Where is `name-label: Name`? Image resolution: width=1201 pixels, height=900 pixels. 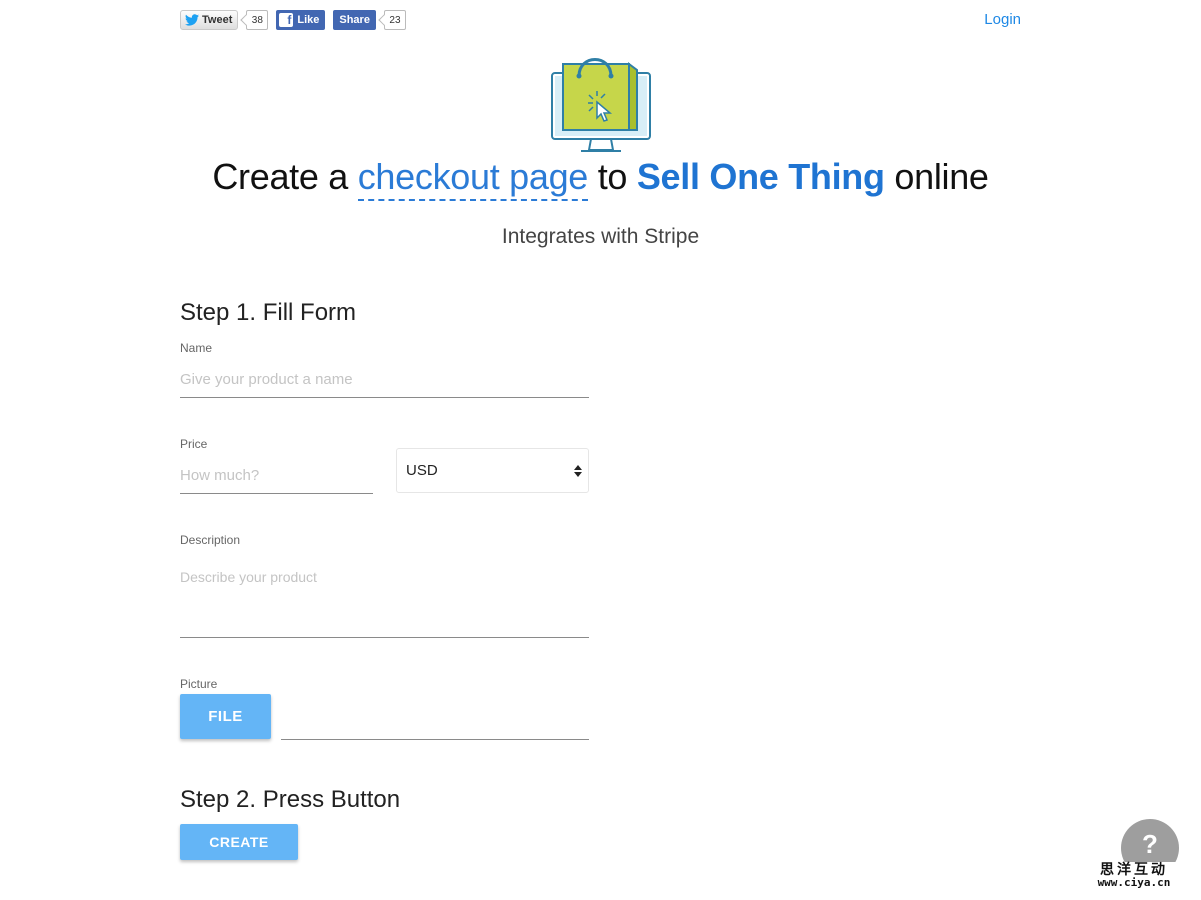 name-label: Name is located at coordinates (196, 348).